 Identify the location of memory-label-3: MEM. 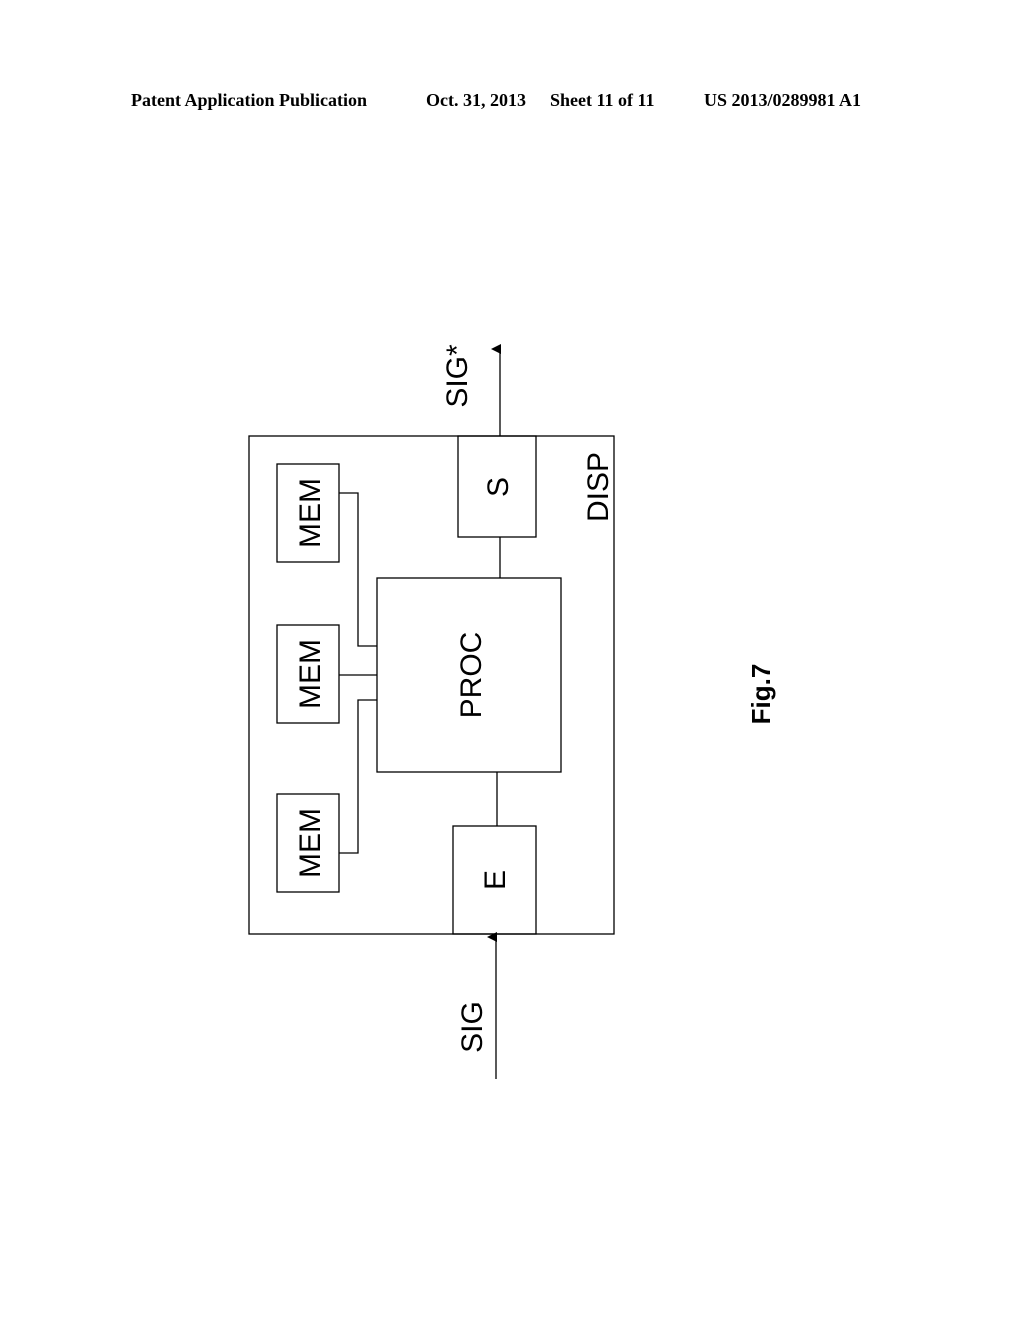
(310, 843).